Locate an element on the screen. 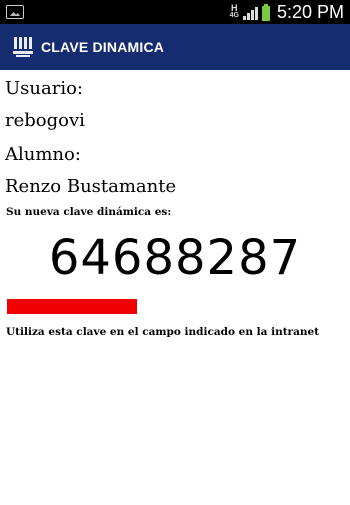 The height and width of the screenshot is (505, 350). key-timer-bar is located at coordinates (72, 306).